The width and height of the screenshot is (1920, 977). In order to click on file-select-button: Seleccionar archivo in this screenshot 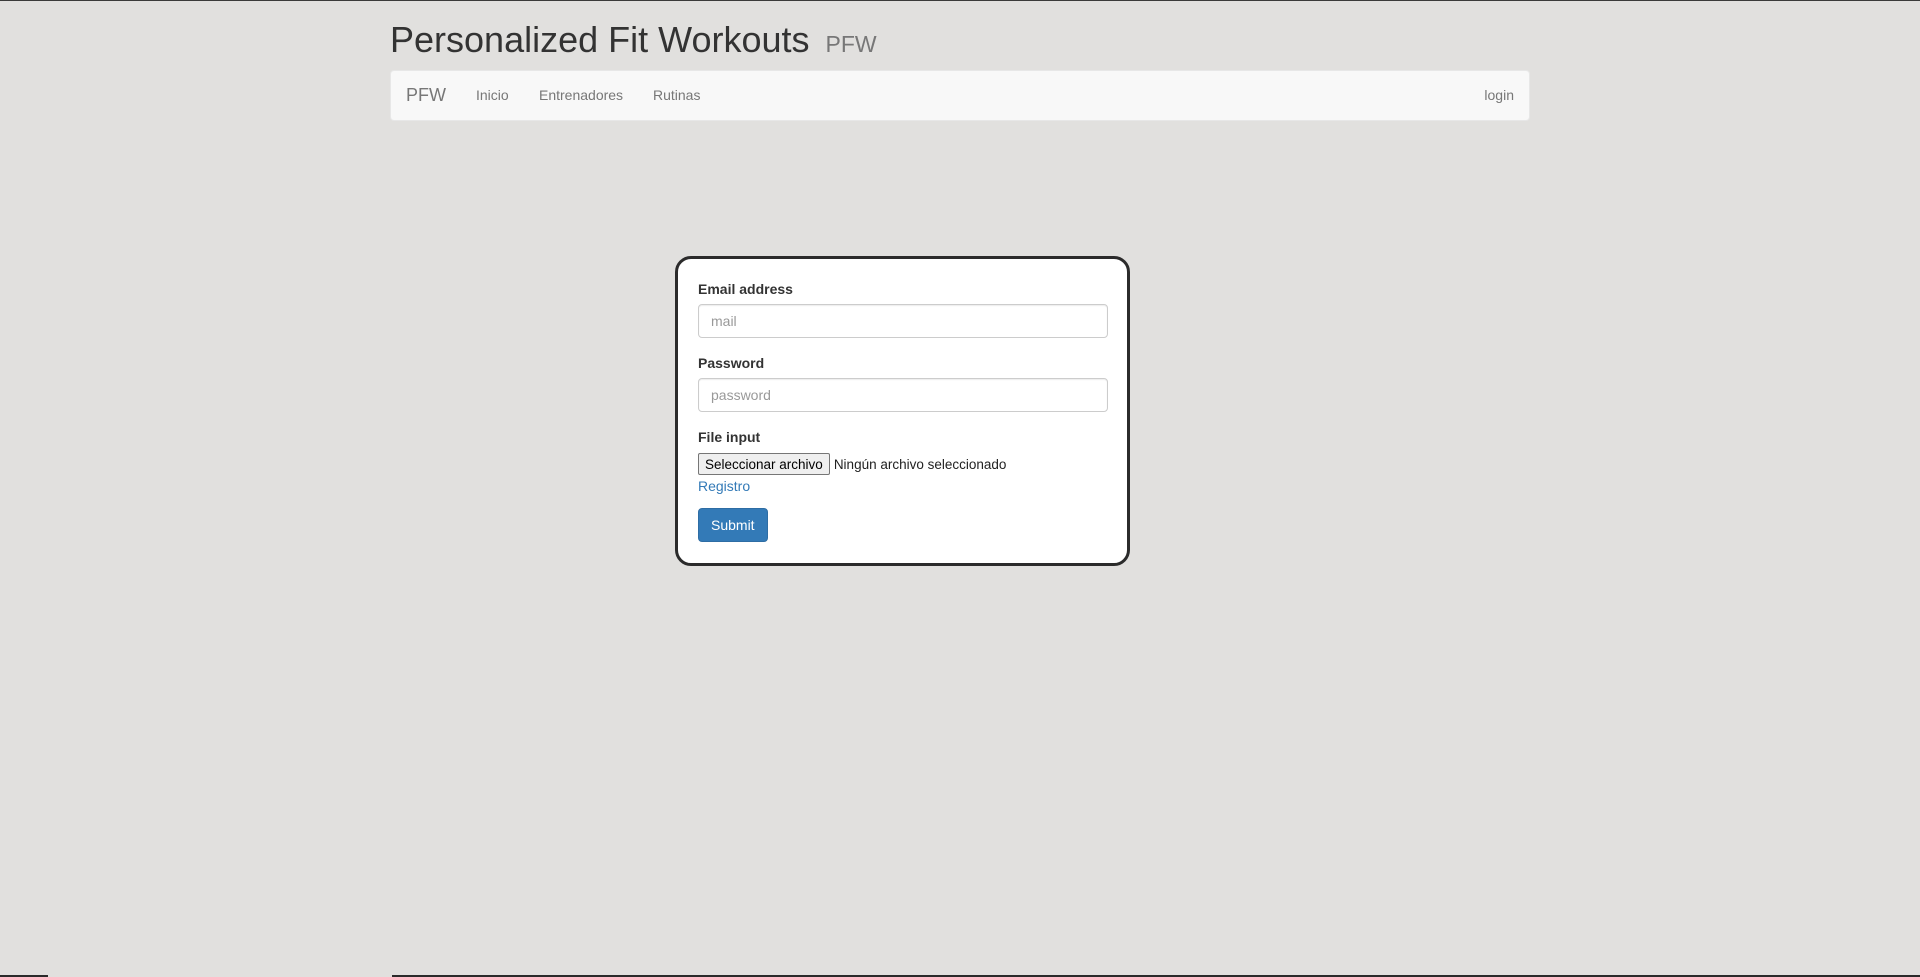, I will do `click(764, 464)`.